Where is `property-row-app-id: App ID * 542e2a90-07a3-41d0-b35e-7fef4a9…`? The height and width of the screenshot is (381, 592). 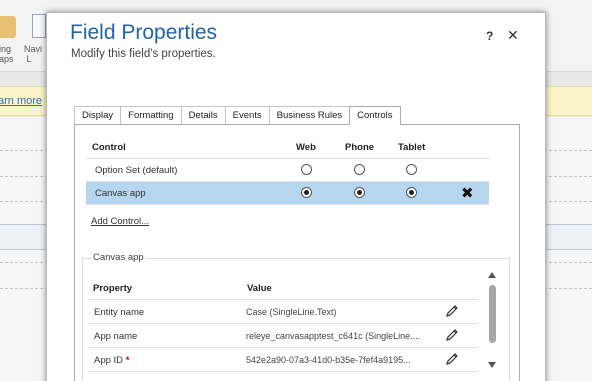 property-row-app-id: App ID * 542e2a90-07a3-41d0-b35e-7fef4a9… is located at coordinates (283, 360).